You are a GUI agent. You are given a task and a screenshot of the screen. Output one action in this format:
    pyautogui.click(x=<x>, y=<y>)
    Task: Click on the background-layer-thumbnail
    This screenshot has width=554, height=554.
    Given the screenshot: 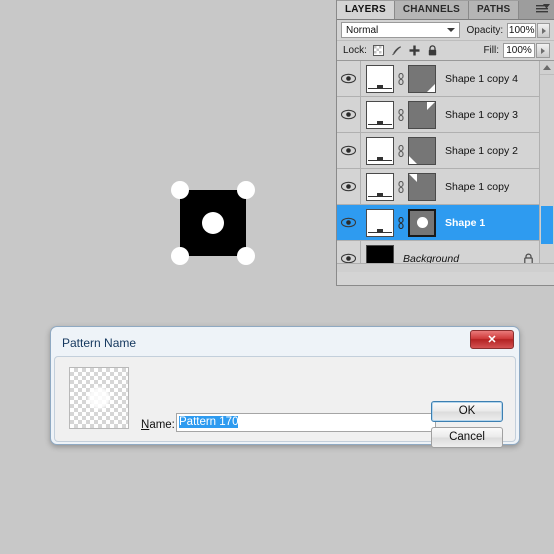 What is the action you would take?
    pyautogui.click(x=380, y=253)
    